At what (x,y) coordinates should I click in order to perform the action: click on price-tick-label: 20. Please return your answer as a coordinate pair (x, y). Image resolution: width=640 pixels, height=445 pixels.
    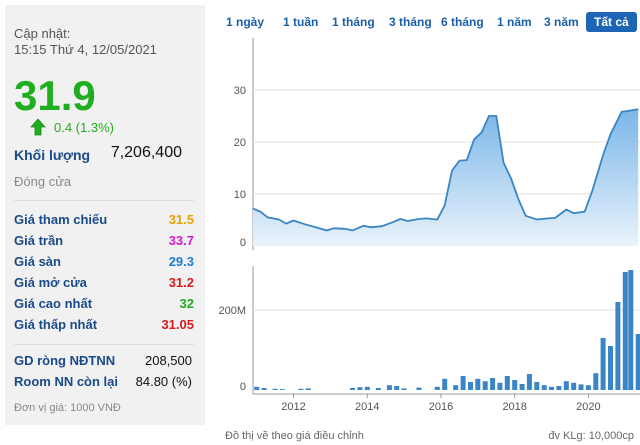
    Looking at the image, I should click on (240, 143).